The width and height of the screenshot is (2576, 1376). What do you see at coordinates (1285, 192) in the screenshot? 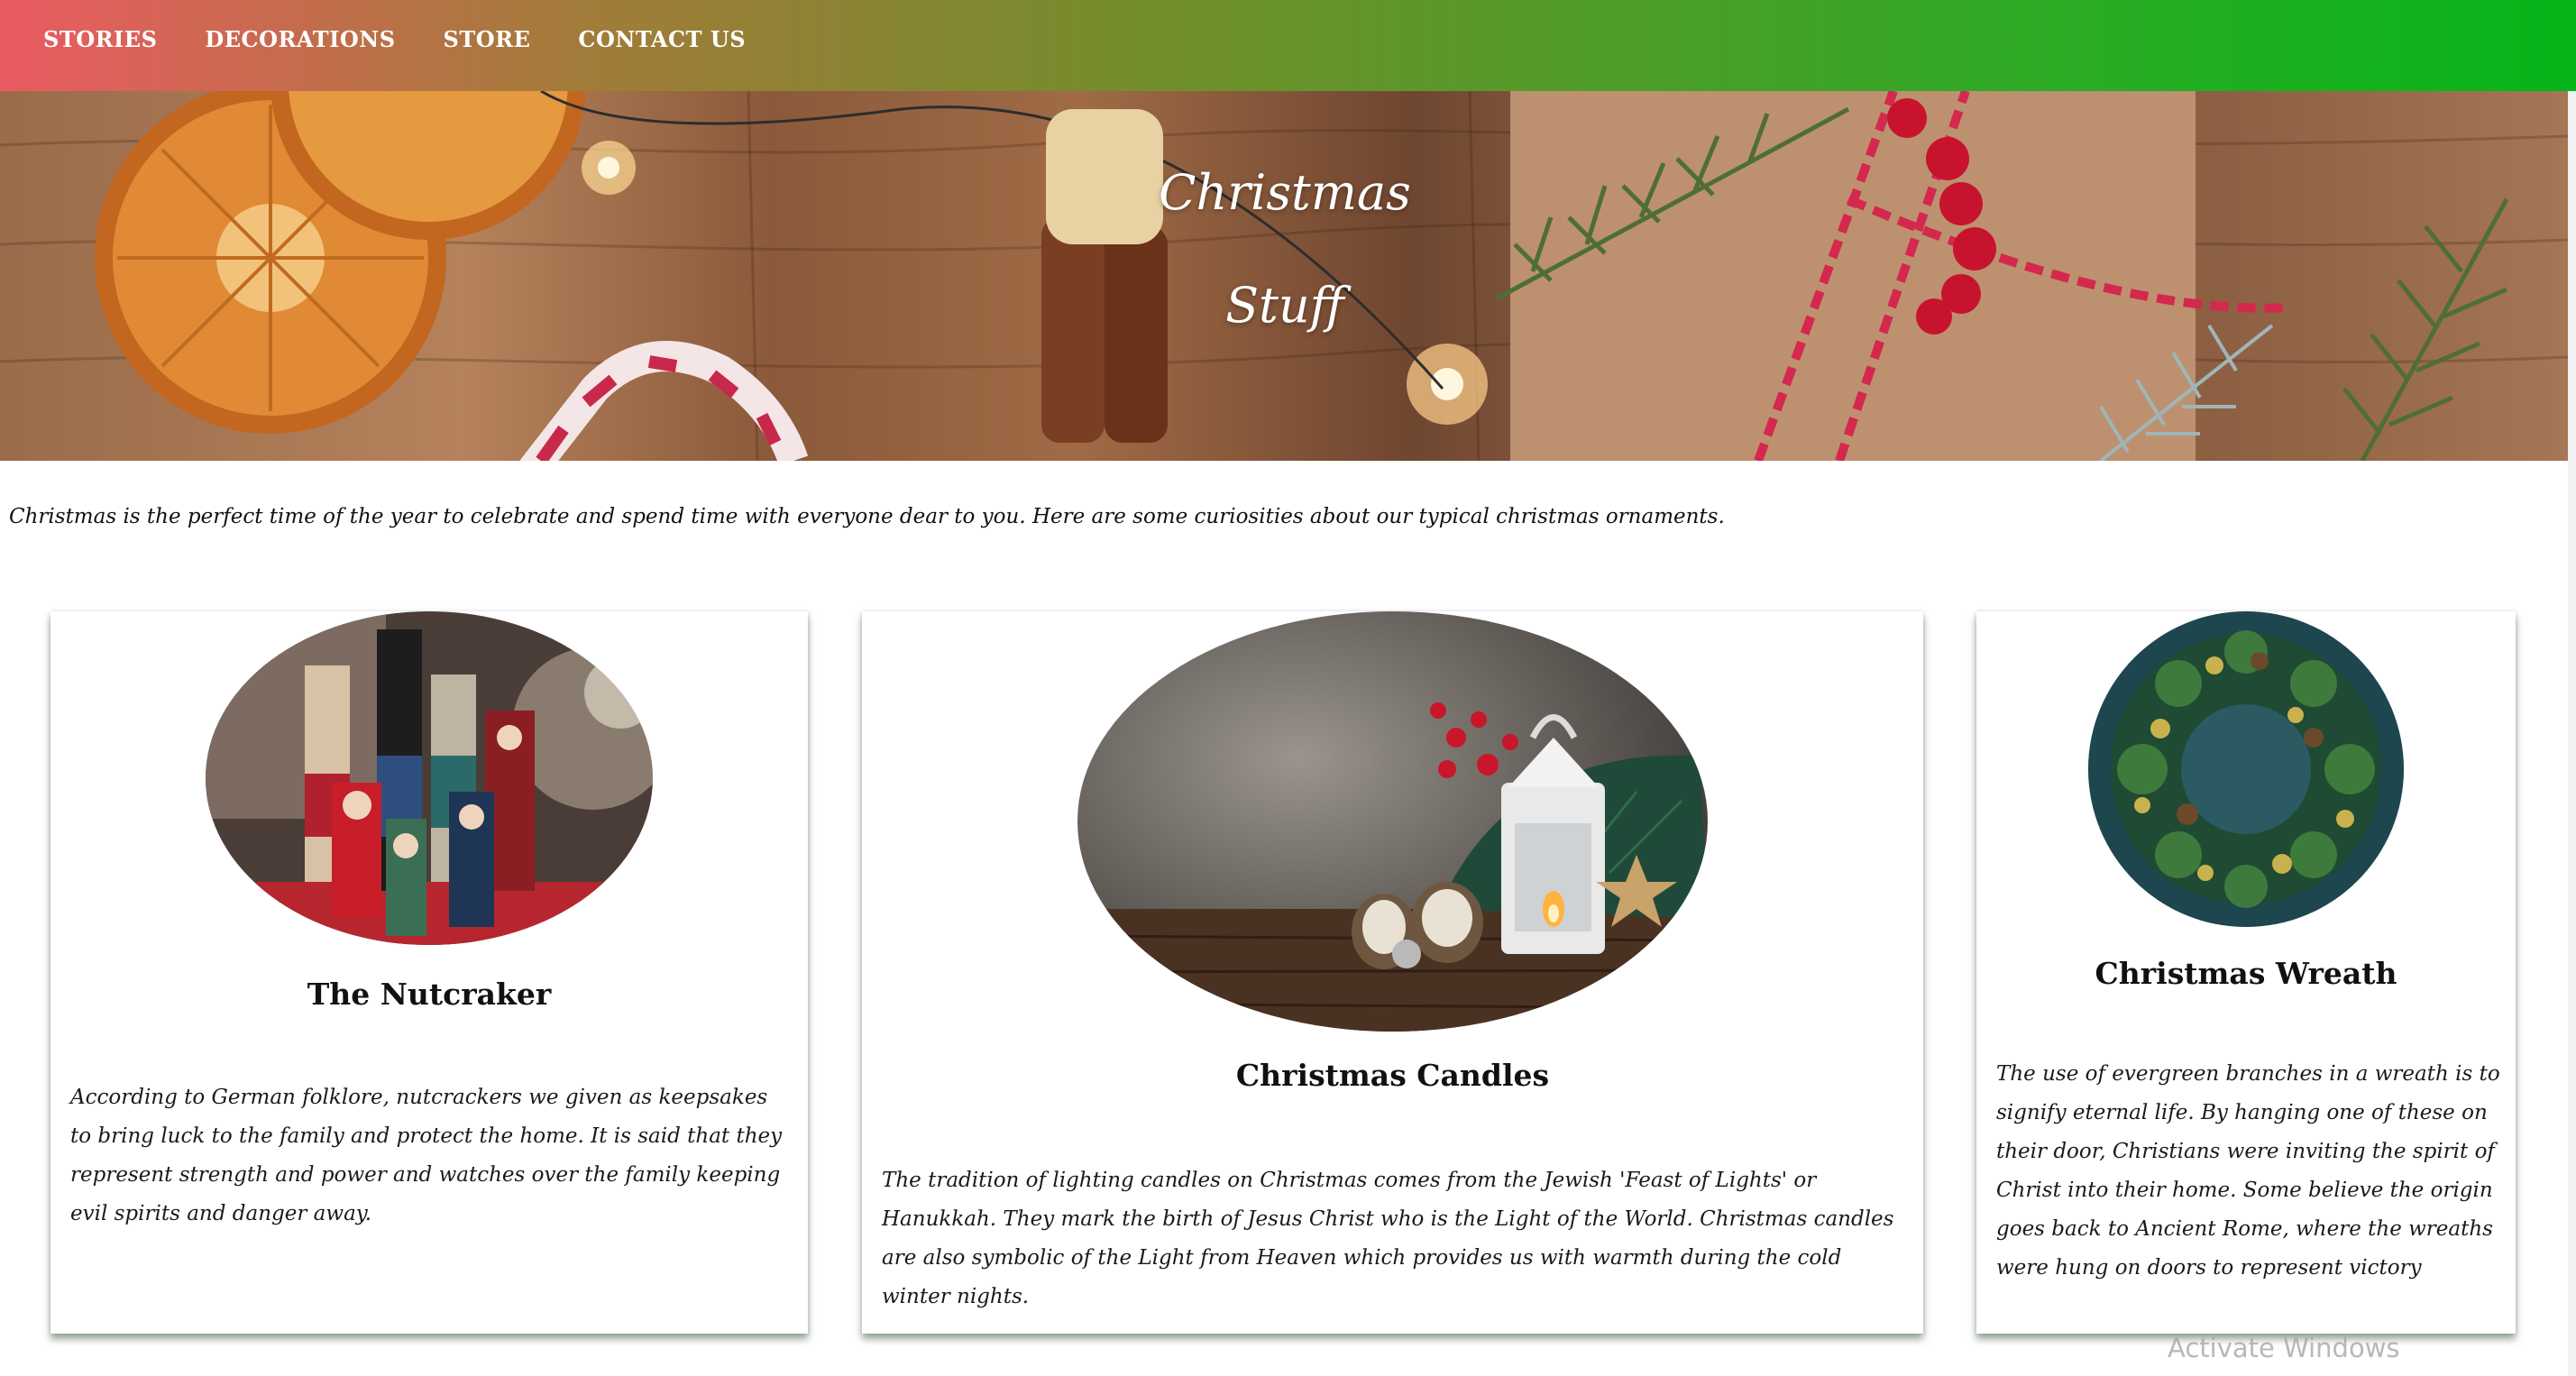
I see `hero-title-line-1: Christmas` at bounding box center [1285, 192].